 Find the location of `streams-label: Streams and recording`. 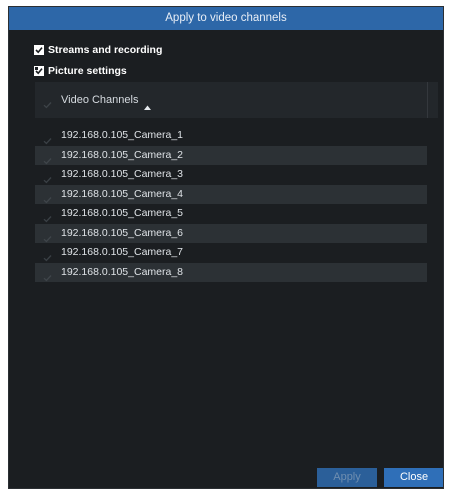

streams-label: Streams and recording is located at coordinates (105, 50).